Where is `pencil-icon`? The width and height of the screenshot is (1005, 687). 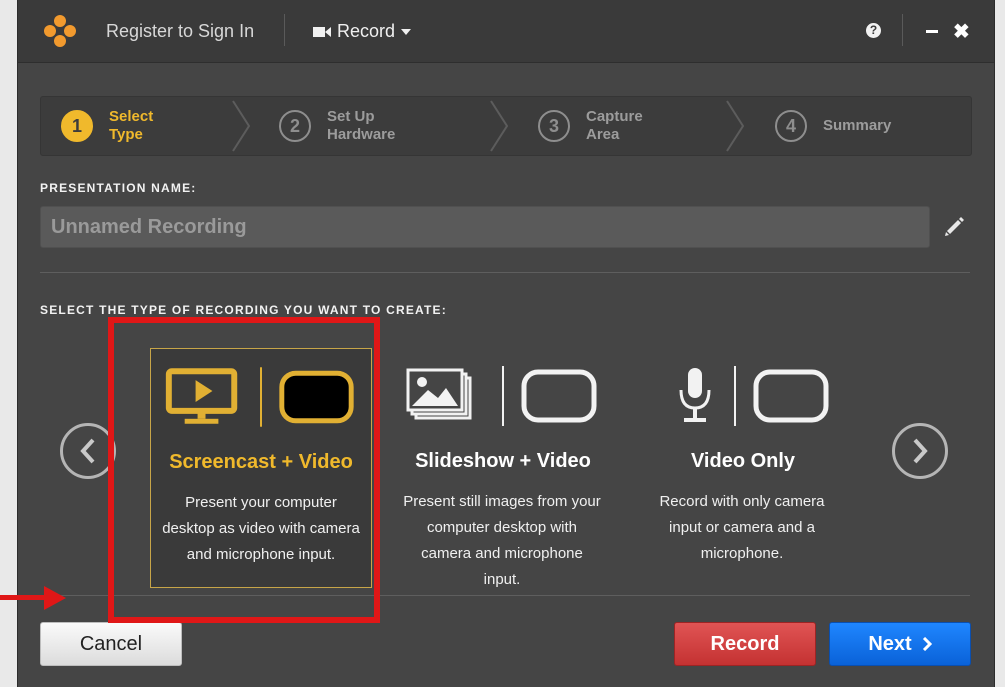 pencil-icon is located at coordinates (954, 227).